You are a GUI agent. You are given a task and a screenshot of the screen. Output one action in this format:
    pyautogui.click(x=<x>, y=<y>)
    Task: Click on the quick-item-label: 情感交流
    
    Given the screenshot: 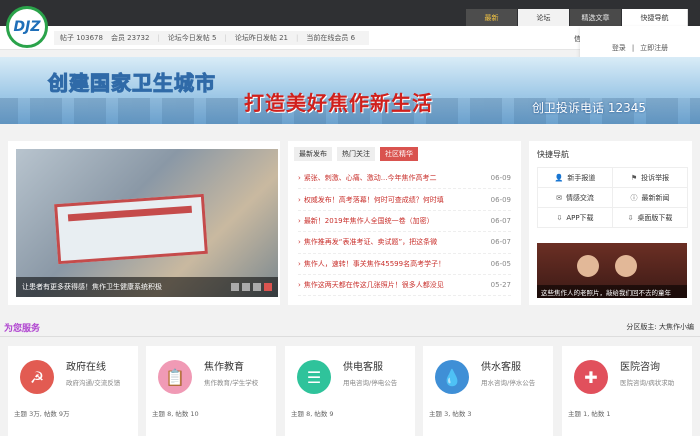 What is the action you would take?
    pyautogui.click(x=579, y=197)
    